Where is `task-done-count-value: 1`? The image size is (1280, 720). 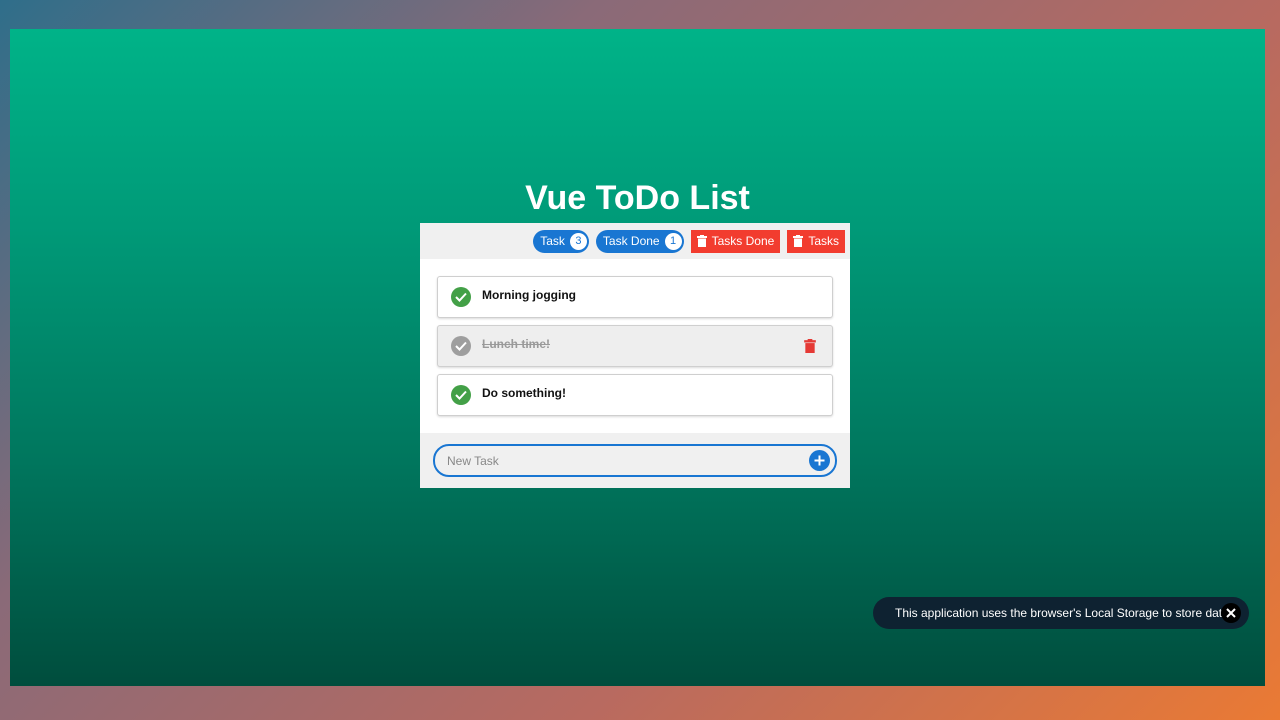 task-done-count-value: 1 is located at coordinates (673, 241).